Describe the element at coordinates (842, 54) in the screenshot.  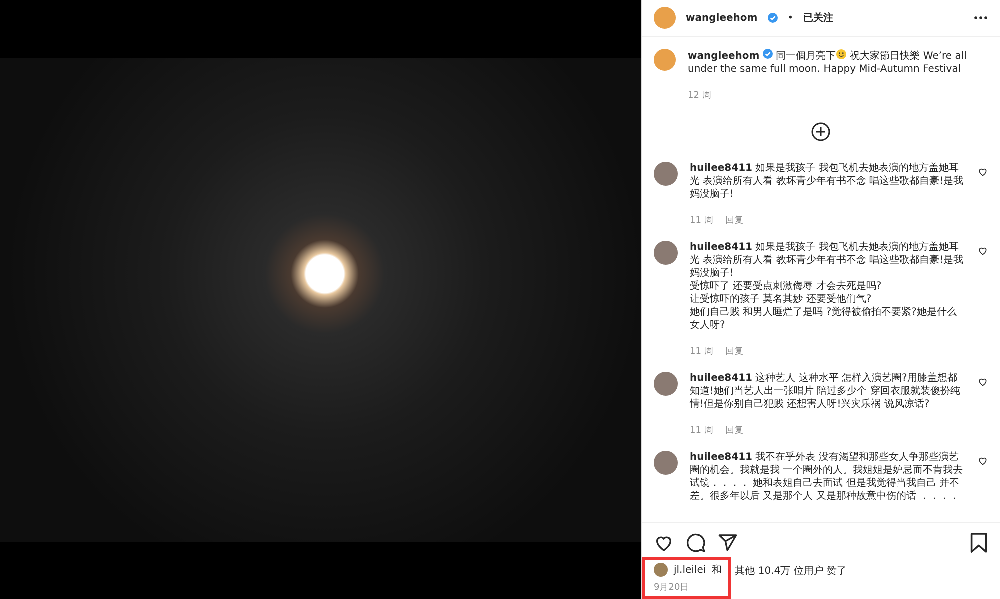
I see `smiley-icon` at that location.